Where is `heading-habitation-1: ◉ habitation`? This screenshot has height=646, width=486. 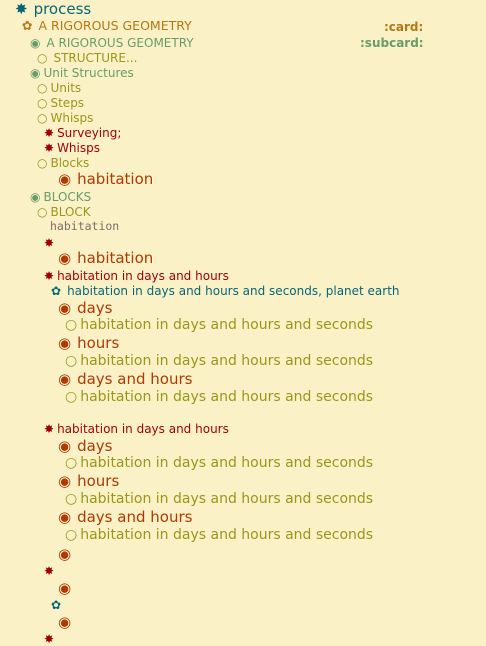 heading-habitation-1: ◉ habitation is located at coordinates (105, 179).